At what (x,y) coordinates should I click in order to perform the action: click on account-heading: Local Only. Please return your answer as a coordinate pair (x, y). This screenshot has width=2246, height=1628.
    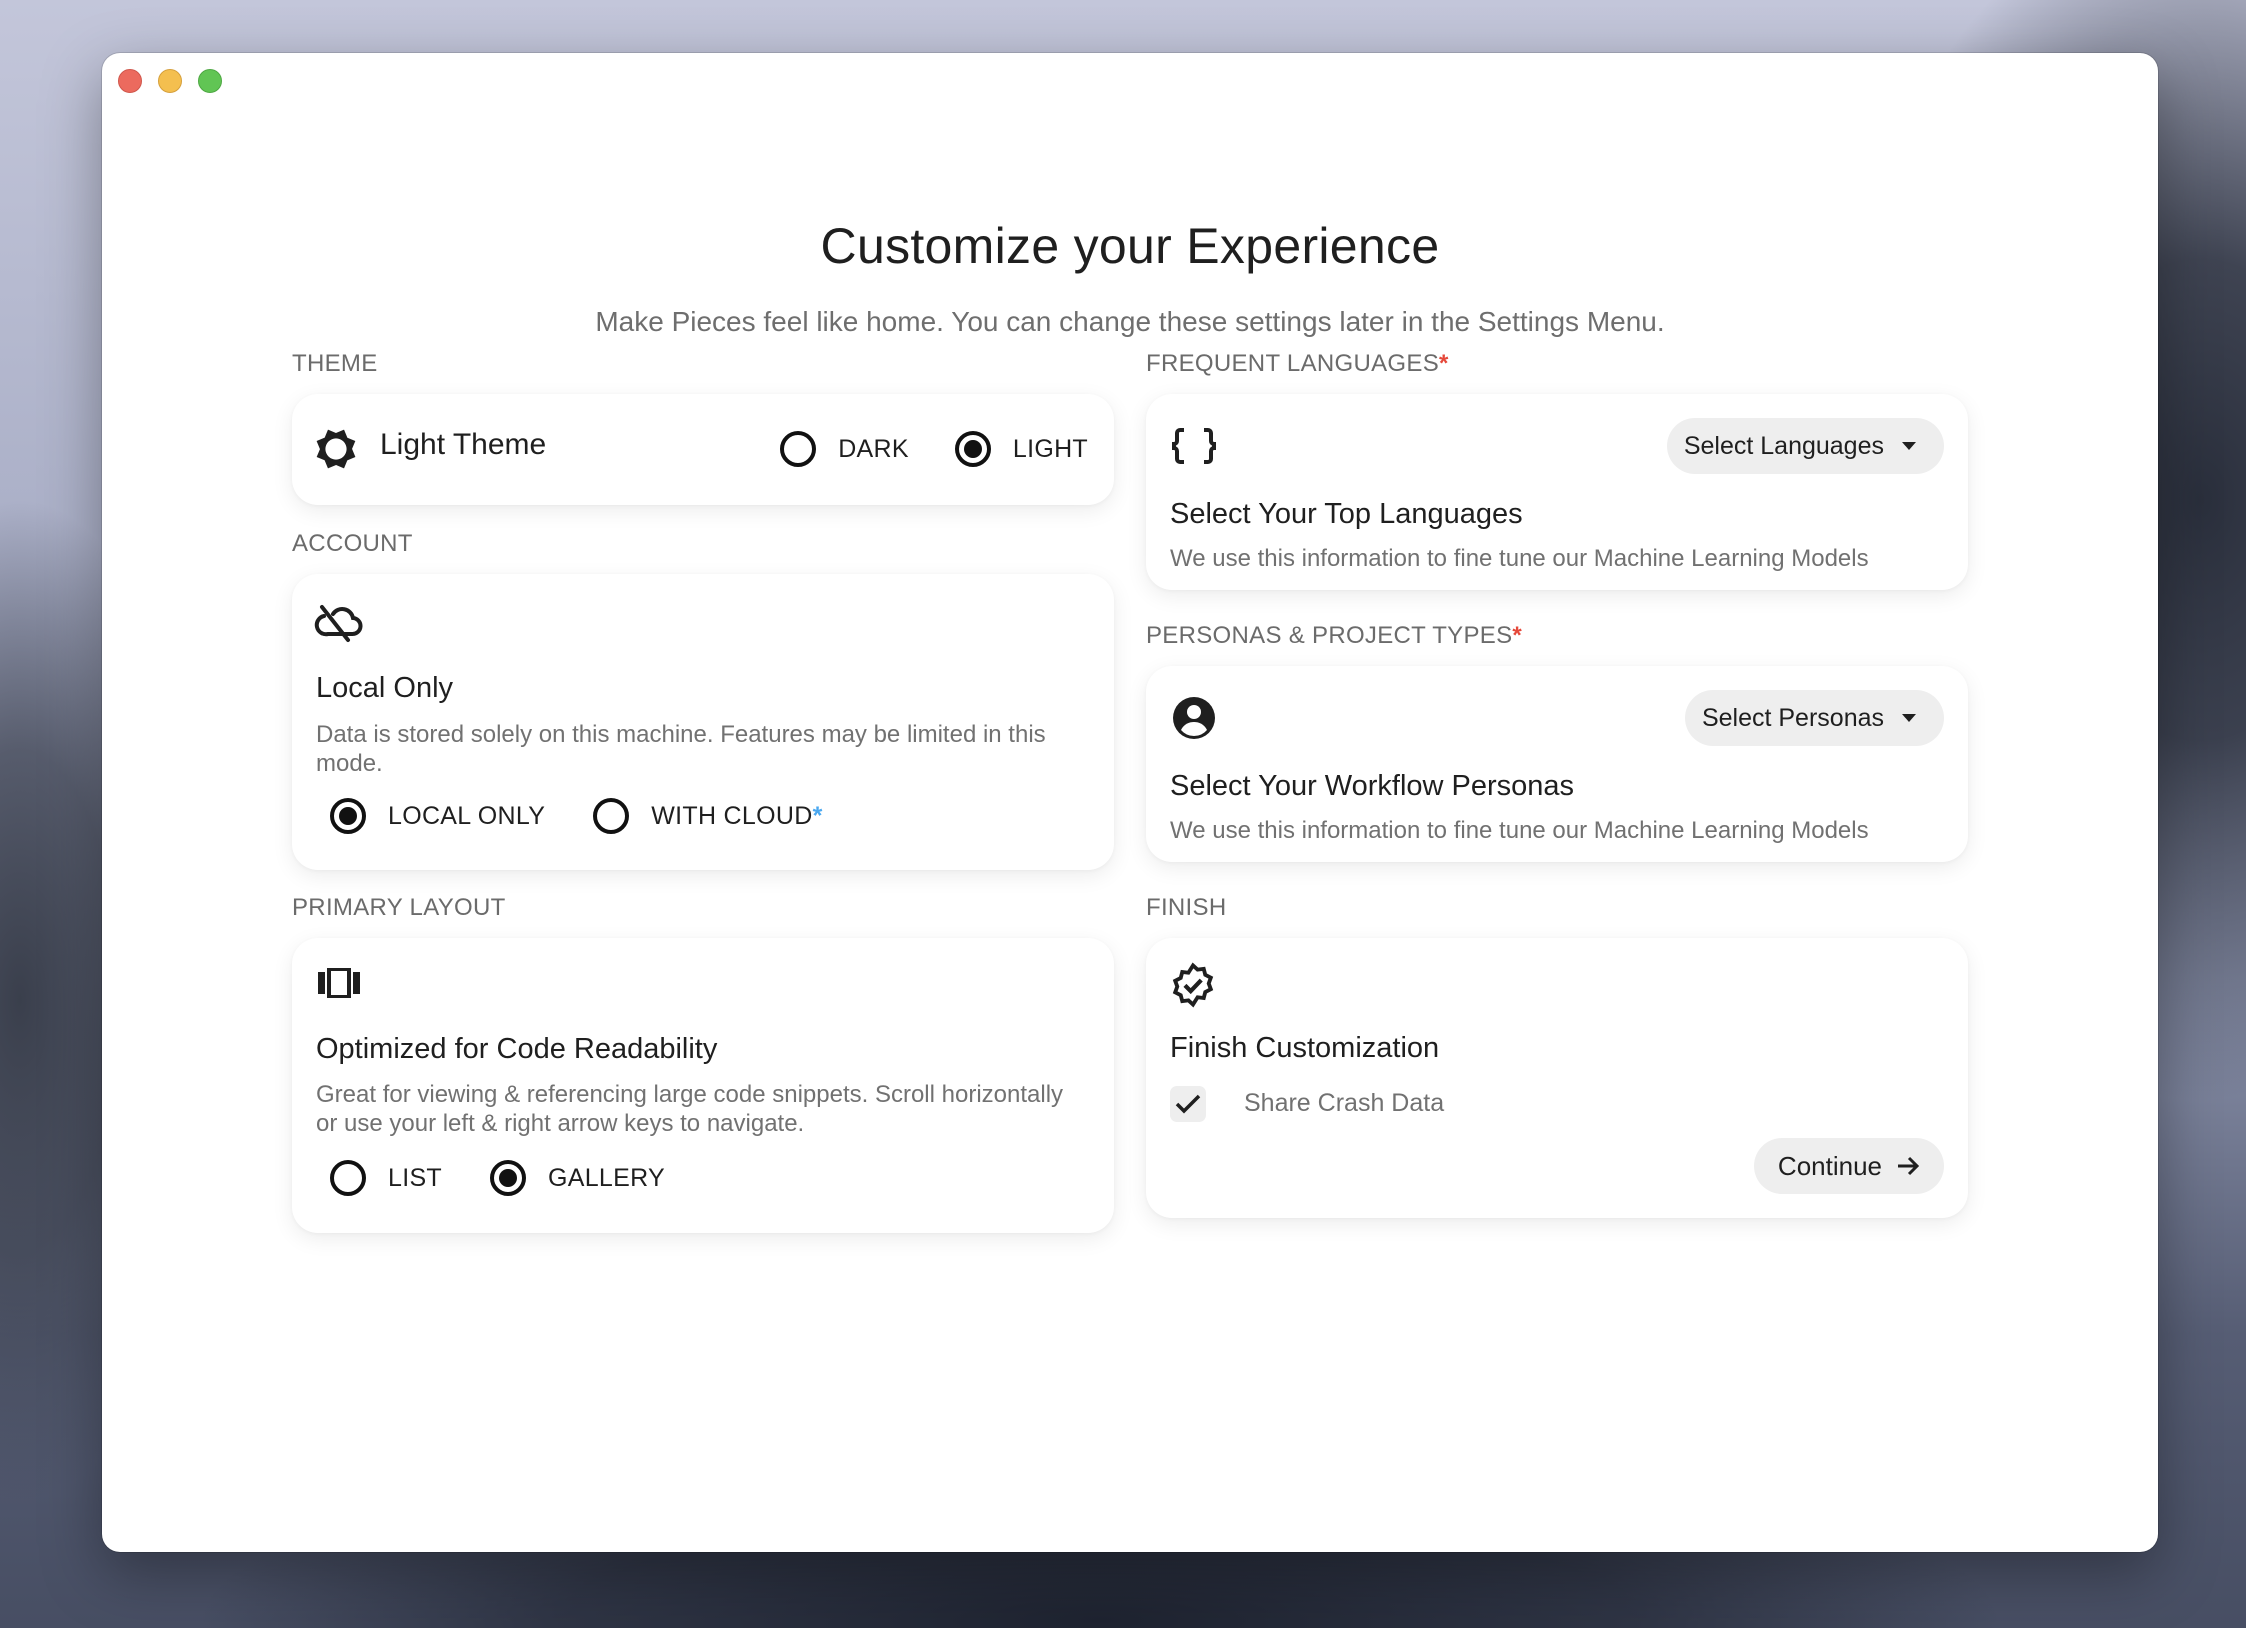
    Looking at the image, I should click on (385, 688).